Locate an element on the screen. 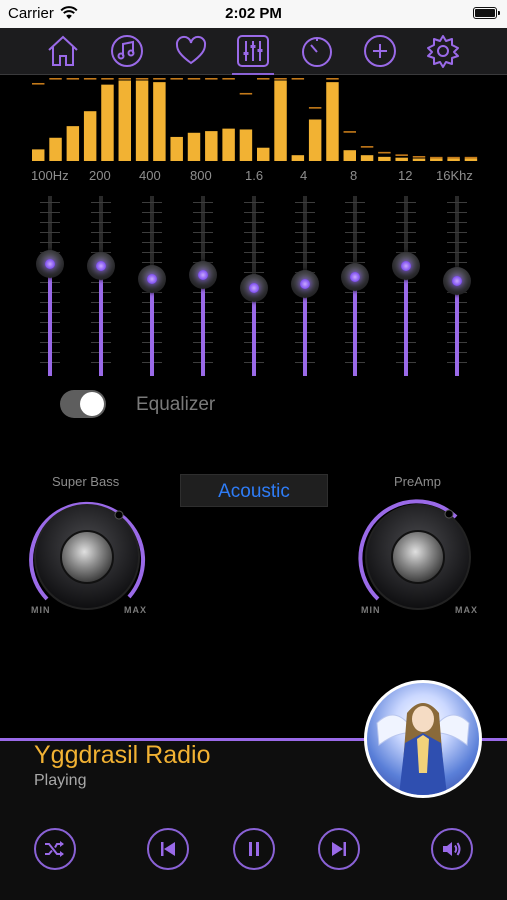 This screenshot has height=900, width=507. equalizer-icon is located at coordinates (253, 53).